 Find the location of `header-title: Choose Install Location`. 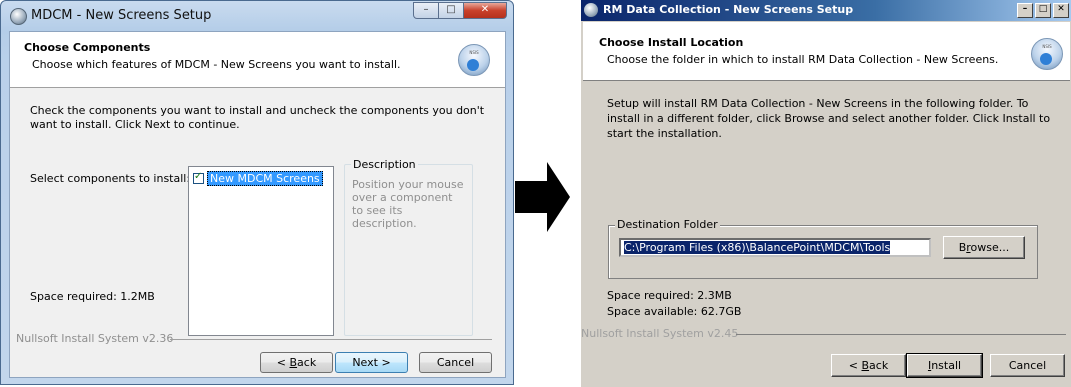

header-title: Choose Install Location is located at coordinates (671, 42).